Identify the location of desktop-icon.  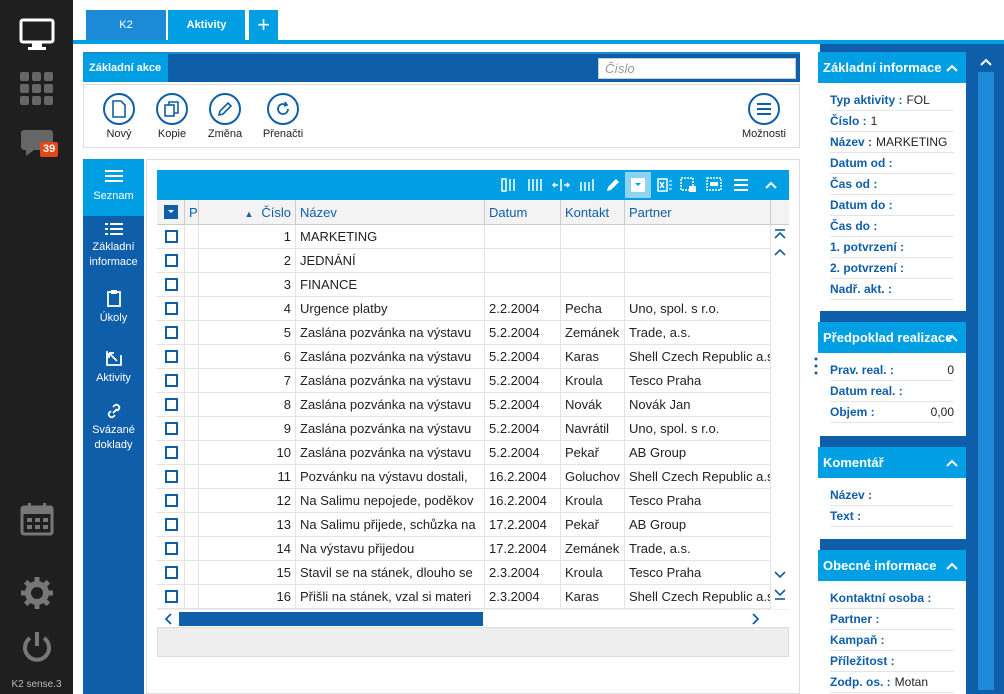
(37, 35).